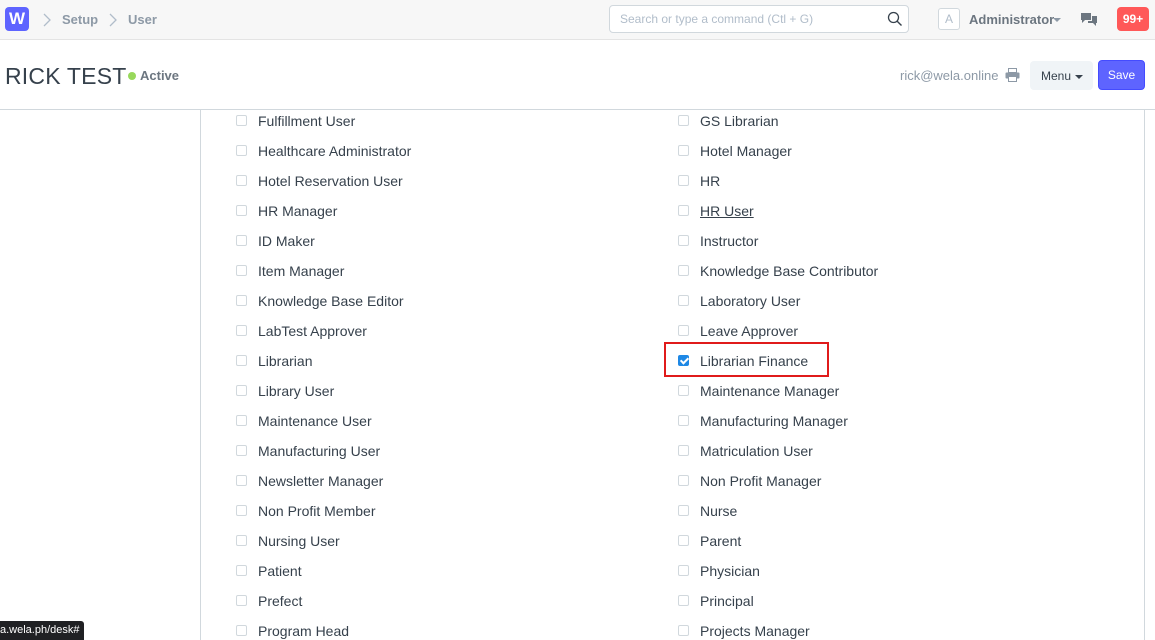 The image size is (1155, 640). Describe the element at coordinates (299, 541) in the screenshot. I see `role-label: Nursing User` at that location.